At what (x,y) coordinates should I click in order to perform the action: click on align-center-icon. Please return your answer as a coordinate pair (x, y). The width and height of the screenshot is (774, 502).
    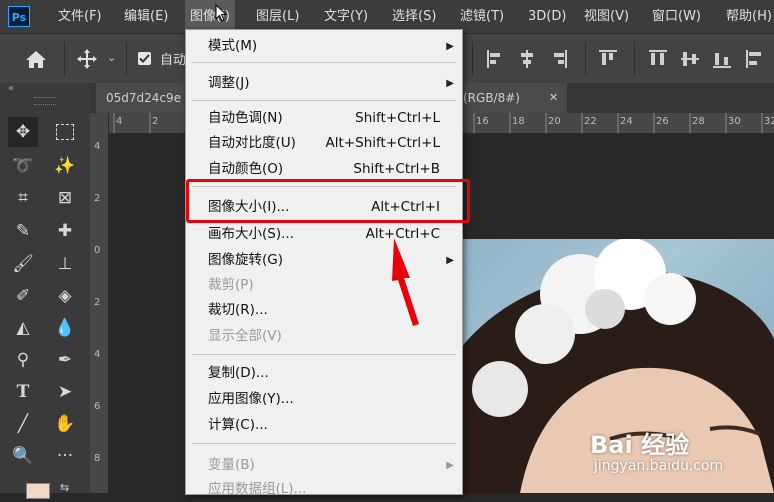
    Looking at the image, I should click on (527, 59).